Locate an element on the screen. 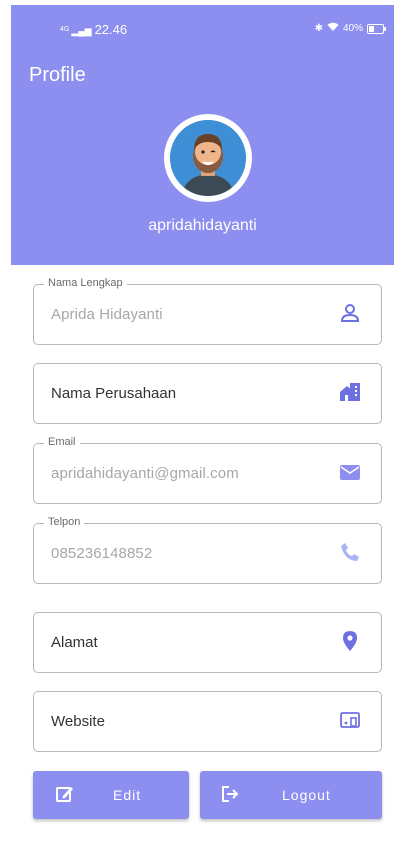 The image size is (394, 851). nama-lengkap-label: Nama Lengkap is located at coordinates (85, 283).